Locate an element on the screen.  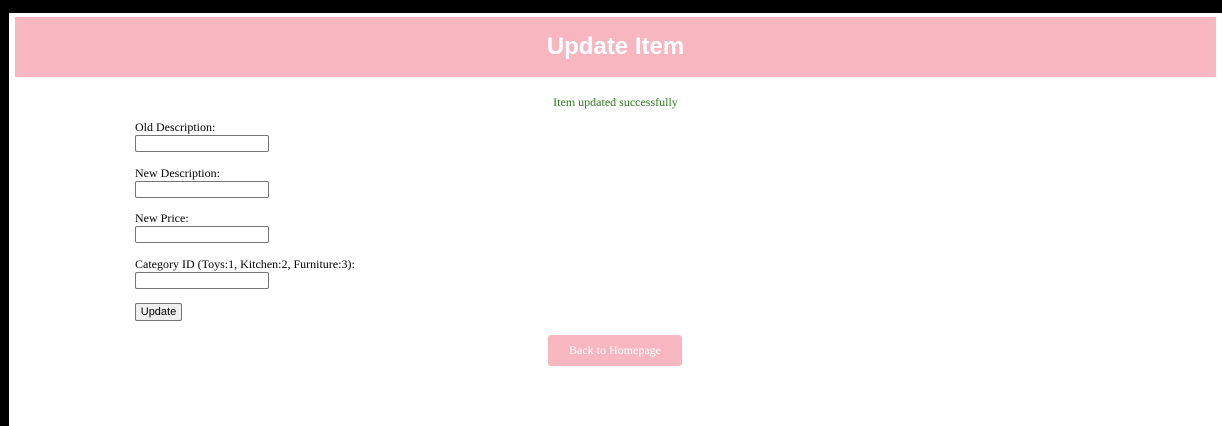
new-price-label: New Price: is located at coordinates (162, 218).